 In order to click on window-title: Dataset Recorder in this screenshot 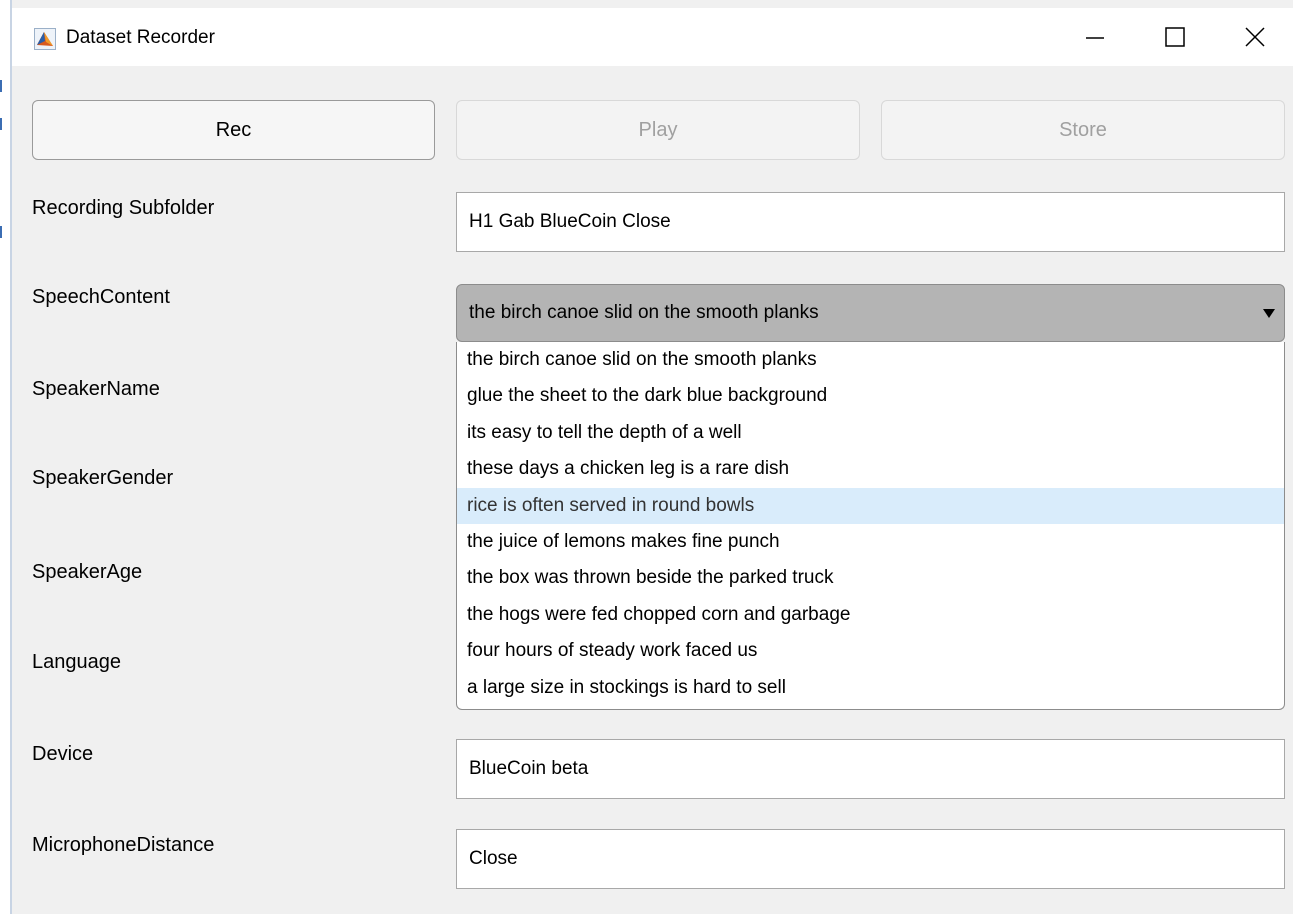, I will do `click(140, 37)`.